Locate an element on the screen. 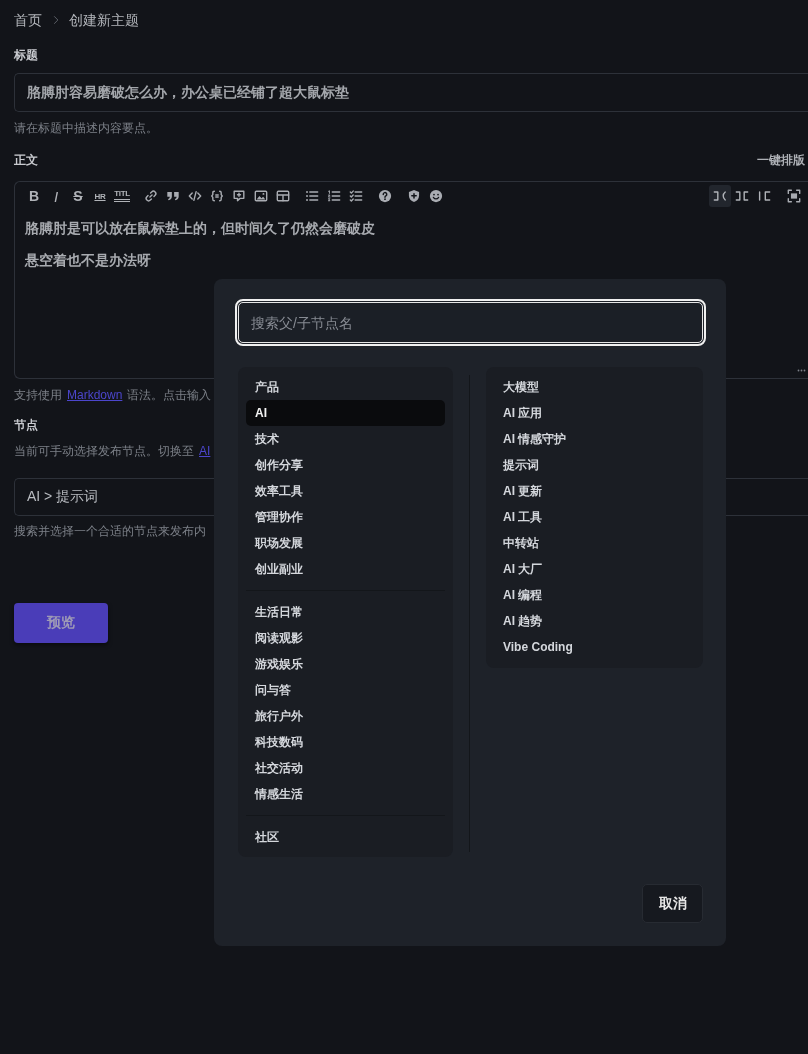 The image size is (808, 1054). hint-text: 请在标题中描述内容要点。 is located at coordinates (86, 128).